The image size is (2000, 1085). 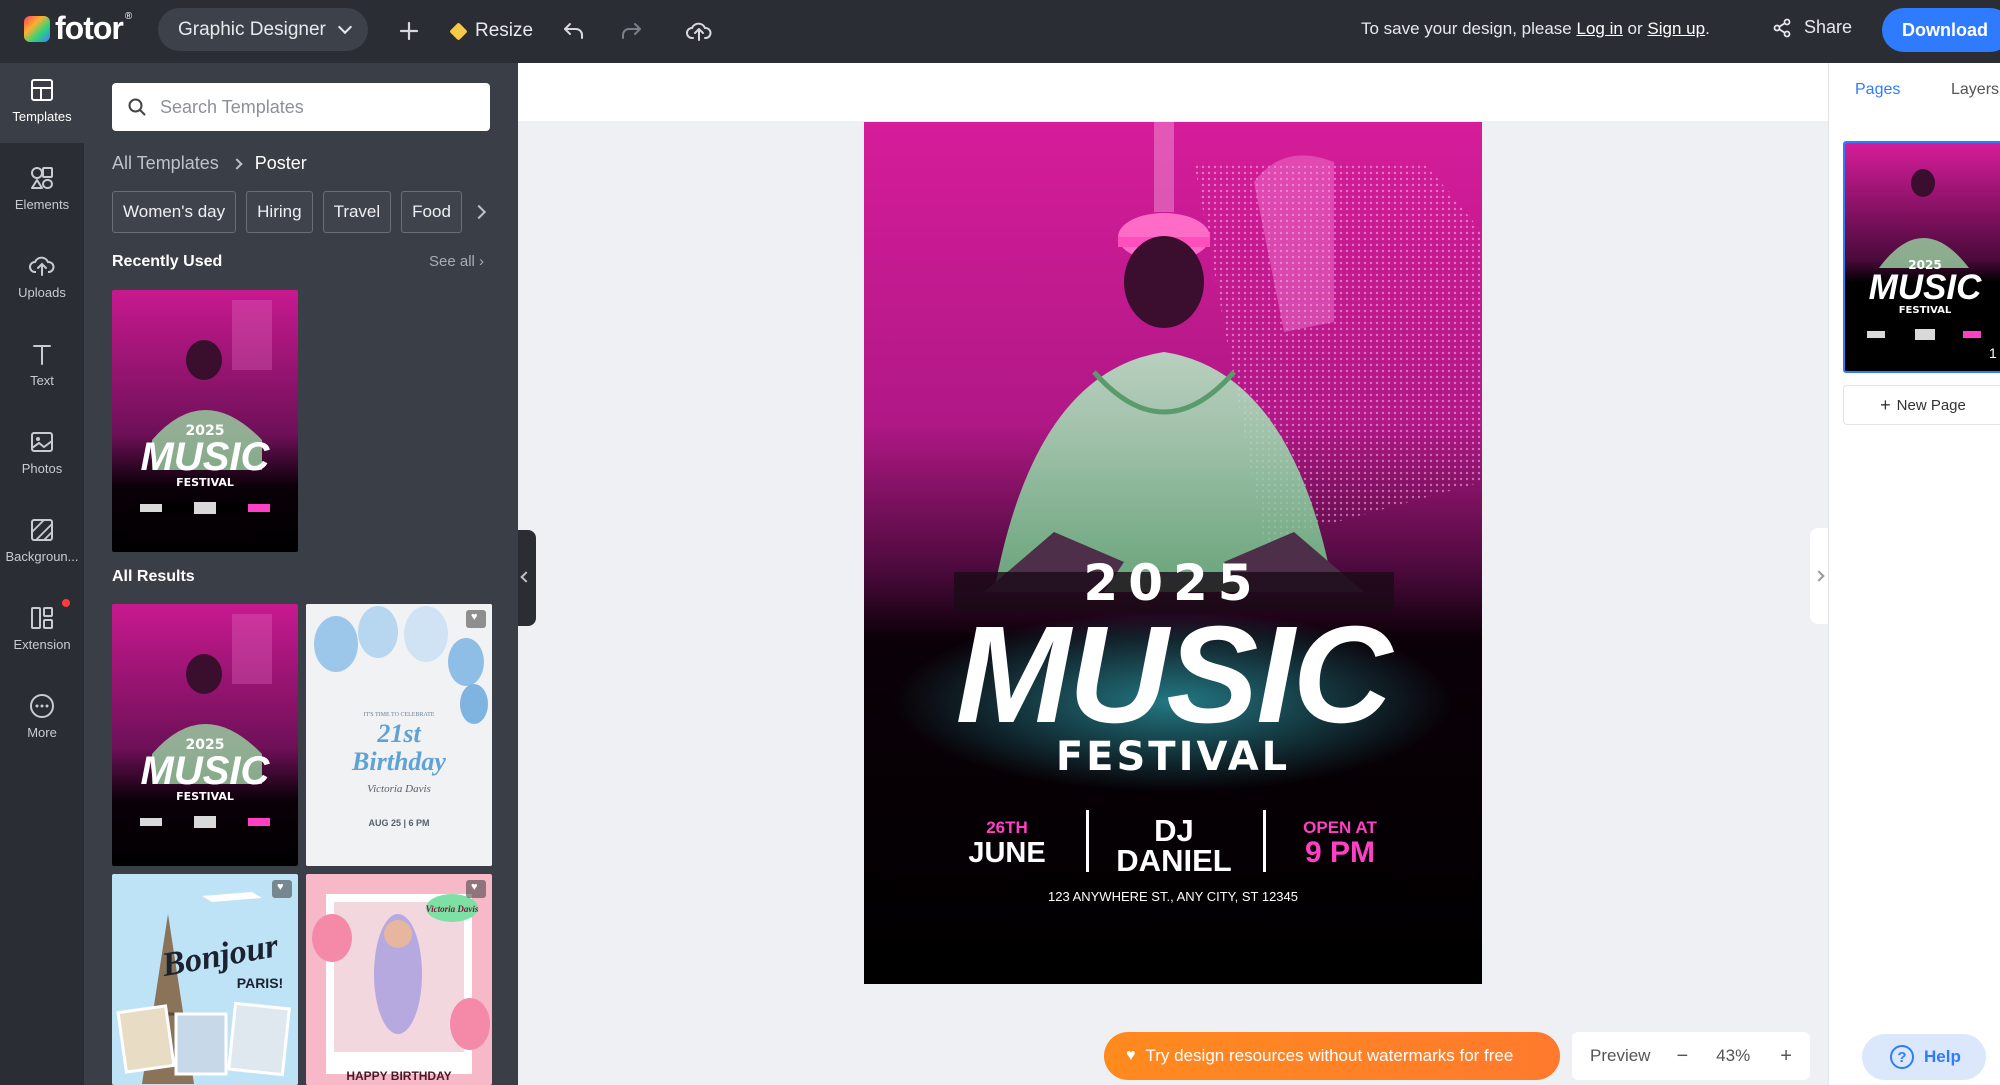 I want to click on expand-right-handle, so click(x=1819, y=576).